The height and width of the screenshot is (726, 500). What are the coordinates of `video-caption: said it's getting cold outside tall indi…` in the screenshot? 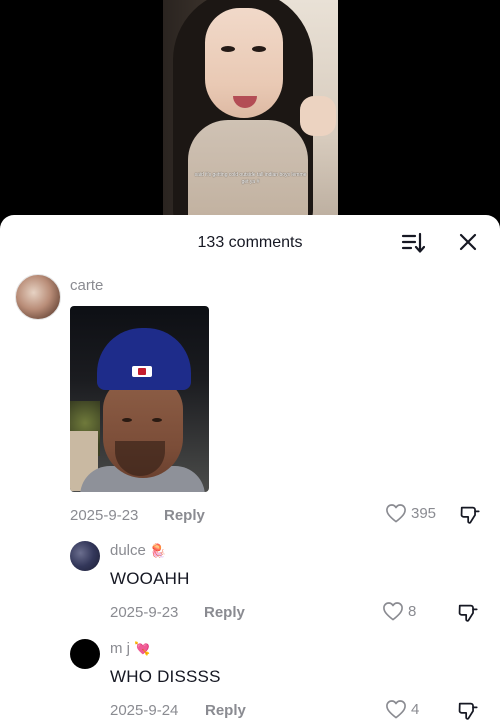 It's located at (250, 178).